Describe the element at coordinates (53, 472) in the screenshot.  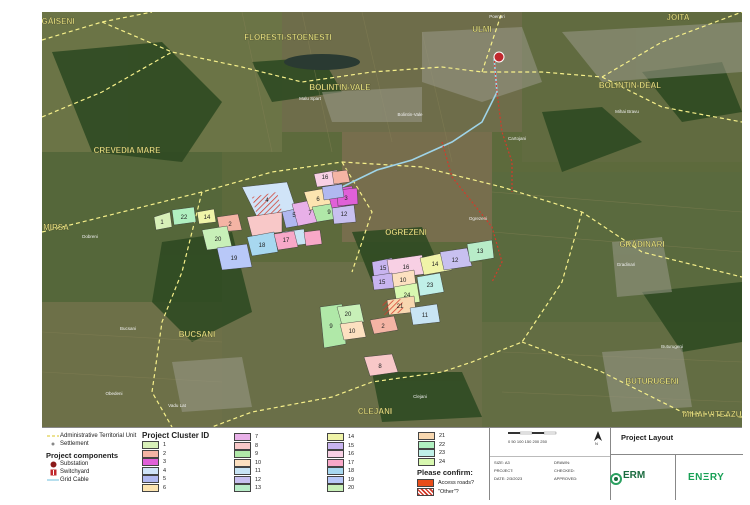
I see `switchyard-icon` at that location.